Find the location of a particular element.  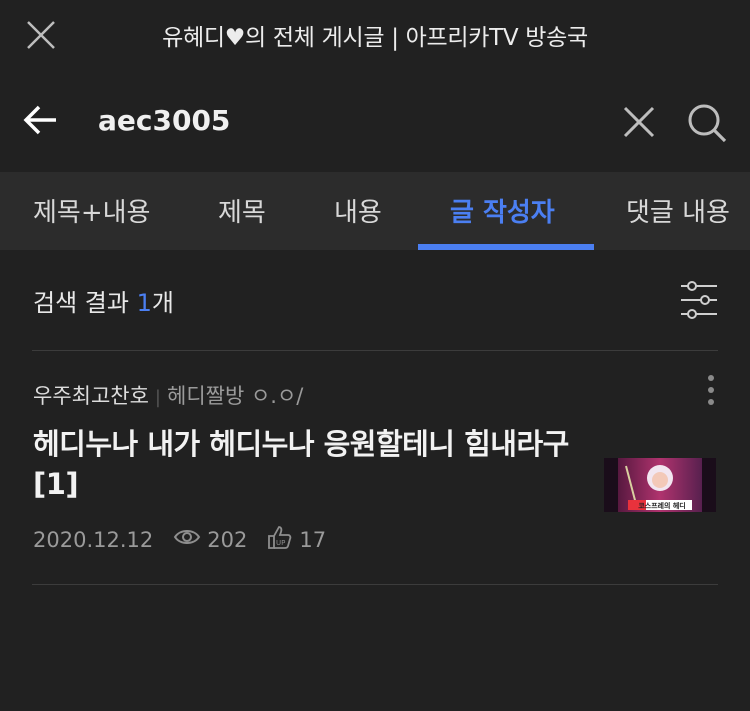

thumbnail-image: 코스프레의 헤디 is located at coordinates (660, 485).